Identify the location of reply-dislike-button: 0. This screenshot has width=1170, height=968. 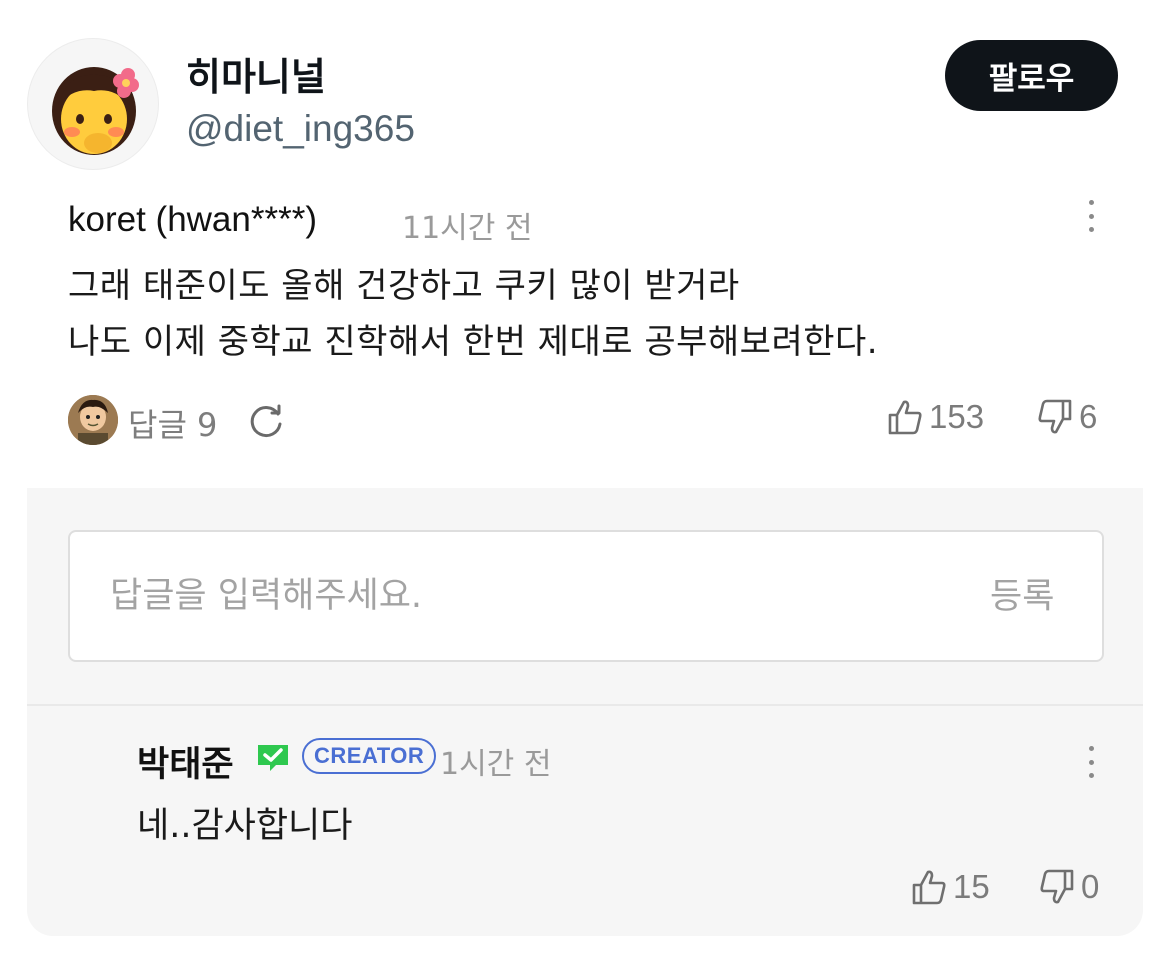
(1069, 887).